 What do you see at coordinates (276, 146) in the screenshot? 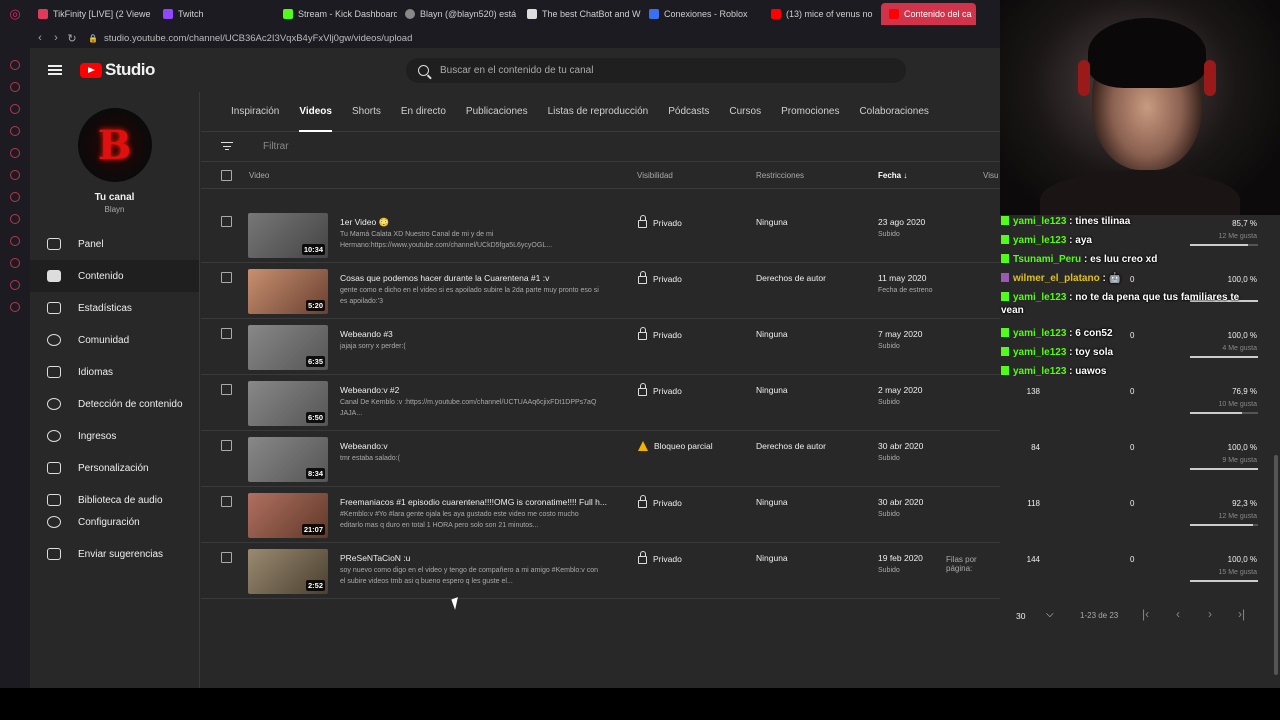
I see `filter-input: Filtrar` at bounding box center [276, 146].